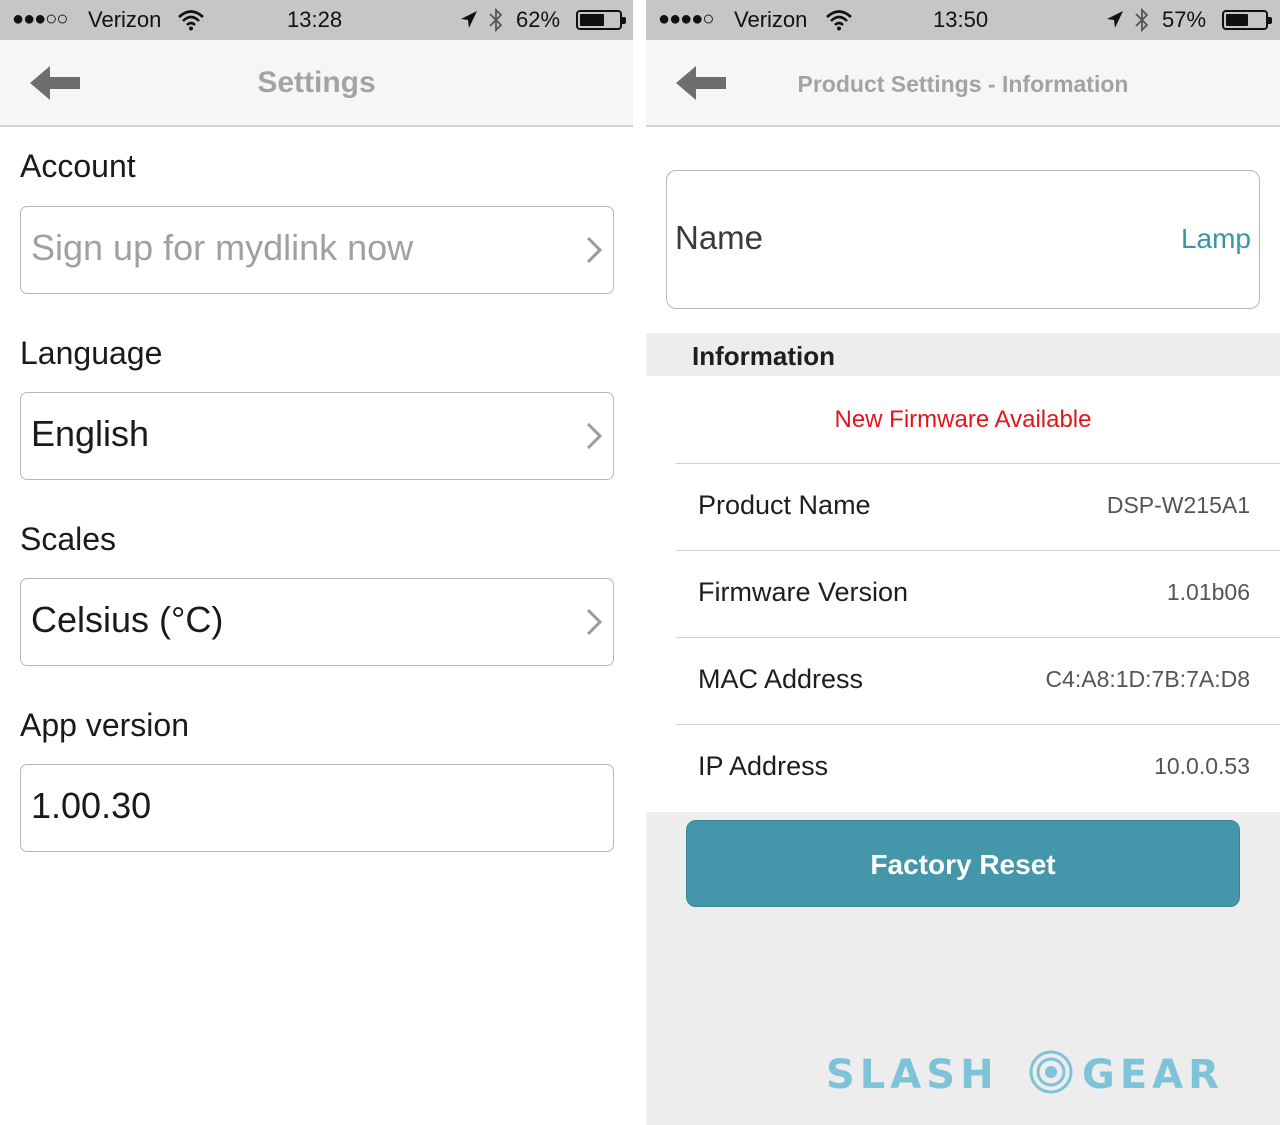 The image size is (1280, 1125). I want to click on info-row-mac-address: MAC Address C4:A8:1D:7B:7A:D8, so click(978, 680).